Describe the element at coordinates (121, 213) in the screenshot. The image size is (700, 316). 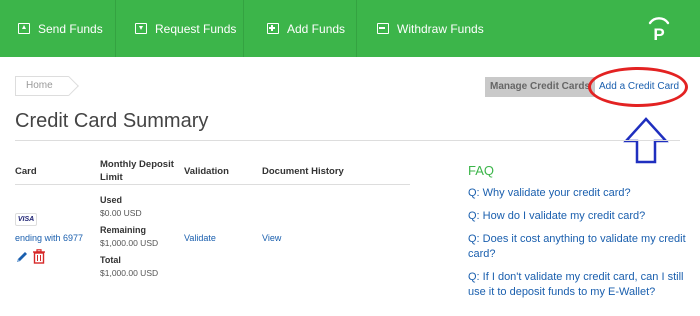
I see `used-value: $0.00 USD` at that location.